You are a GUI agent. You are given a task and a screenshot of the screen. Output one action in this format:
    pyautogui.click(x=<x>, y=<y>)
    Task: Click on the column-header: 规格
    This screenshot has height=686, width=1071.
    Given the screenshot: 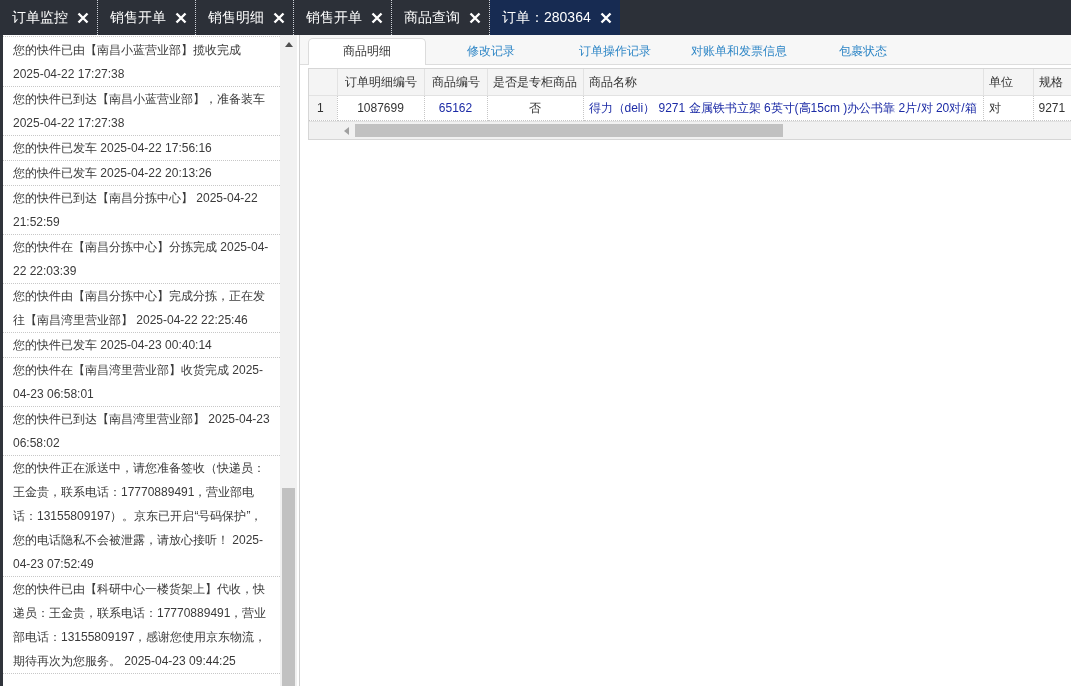 What is the action you would take?
    pyautogui.click(x=1052, y=82)
    